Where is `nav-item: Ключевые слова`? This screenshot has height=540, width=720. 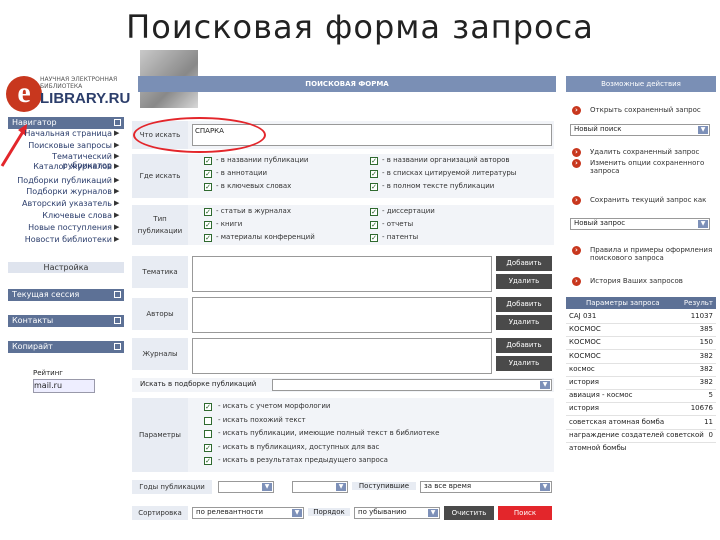
nav-item: Ключевые слова is located at coordinates (60, 215).